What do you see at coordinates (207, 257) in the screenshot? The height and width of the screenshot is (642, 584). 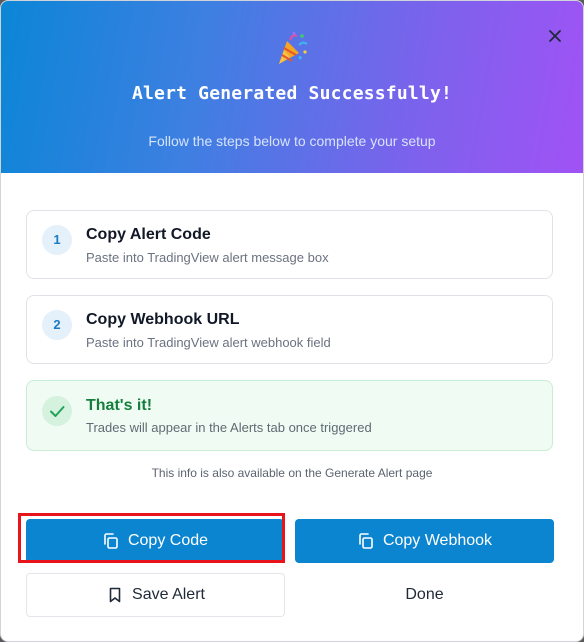 I see `step-description: Paste into TradingView alert message box` at bounding box center [207, 257].